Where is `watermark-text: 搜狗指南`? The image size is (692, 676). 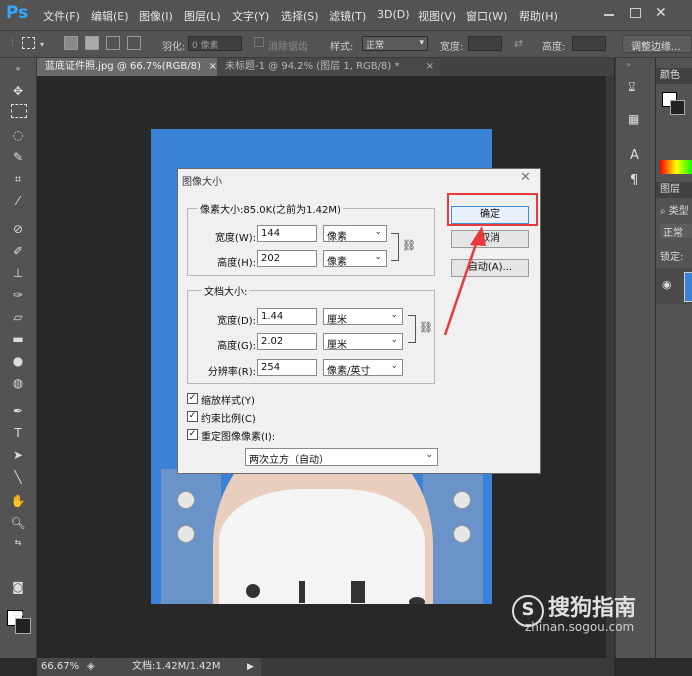 watermark-text: 搜狗指南 is located at coordinates (592, 608).